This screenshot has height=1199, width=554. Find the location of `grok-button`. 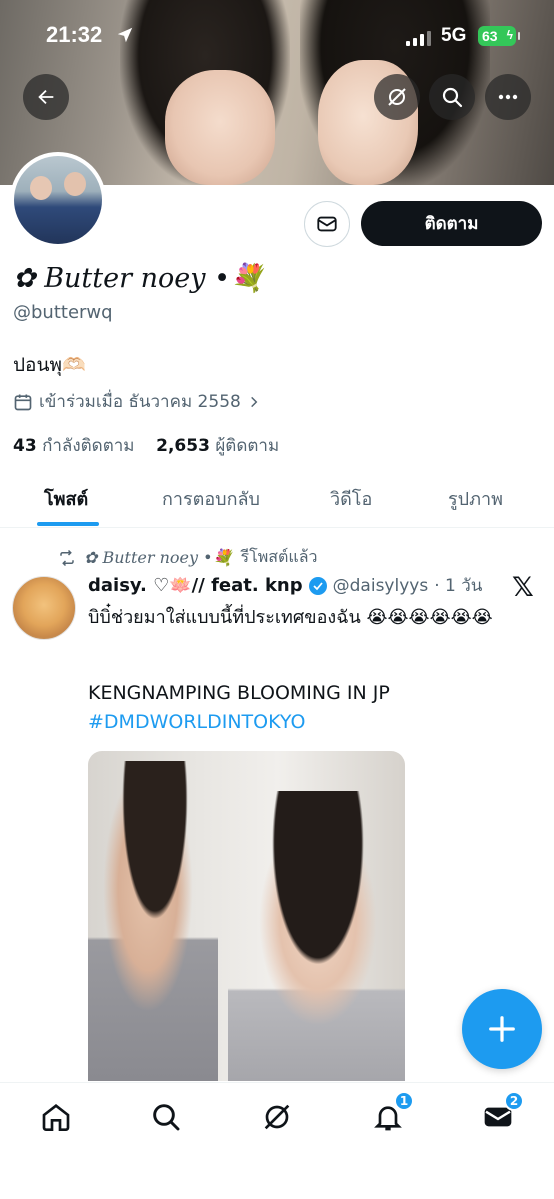

grok-button is located at coordinates (397, 97).